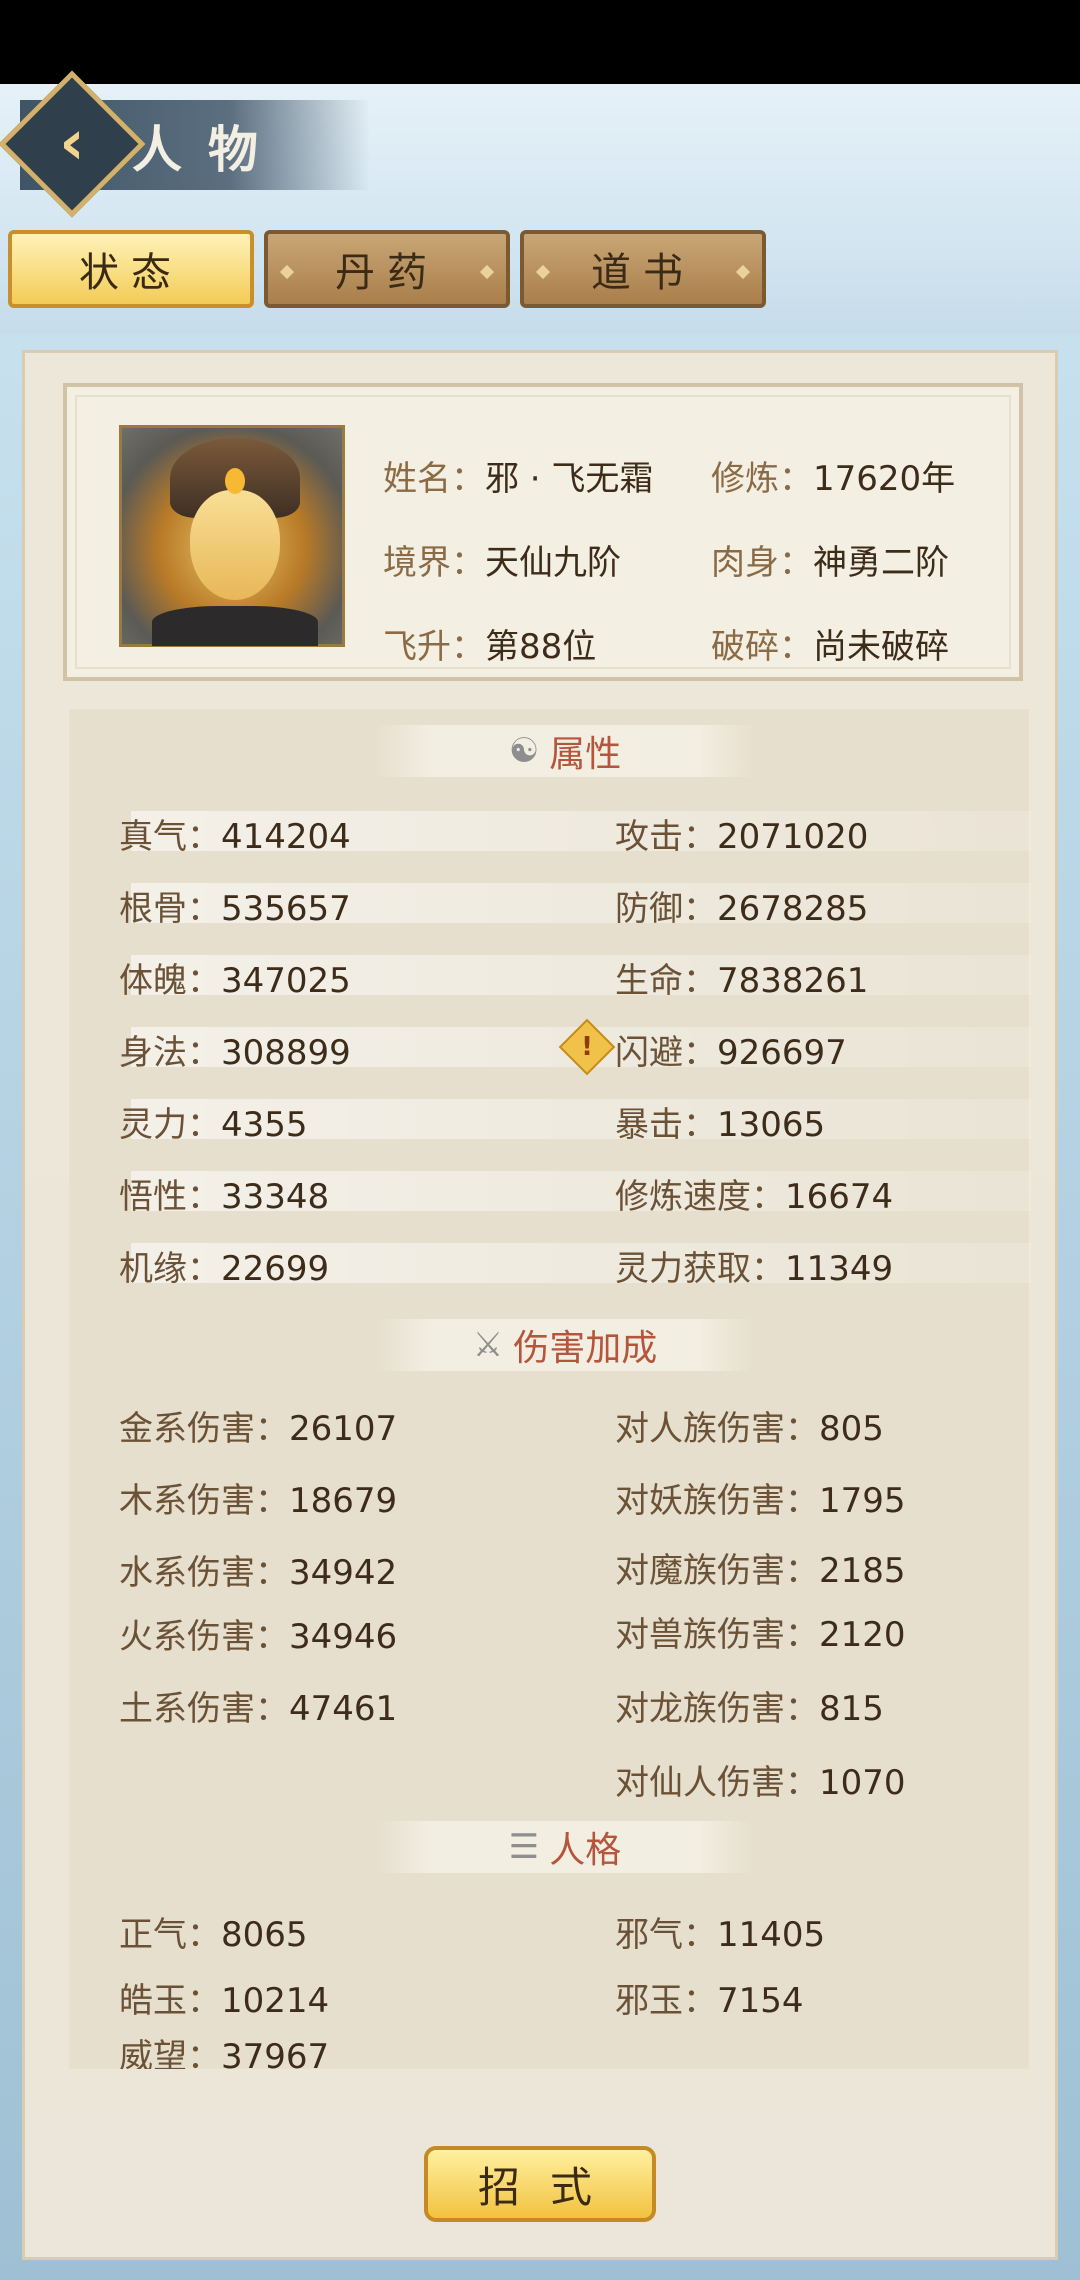 The height and width of the screenshot is (2280, 1080). I want to click on stat-label: 机缘：, so click(170, 1269).